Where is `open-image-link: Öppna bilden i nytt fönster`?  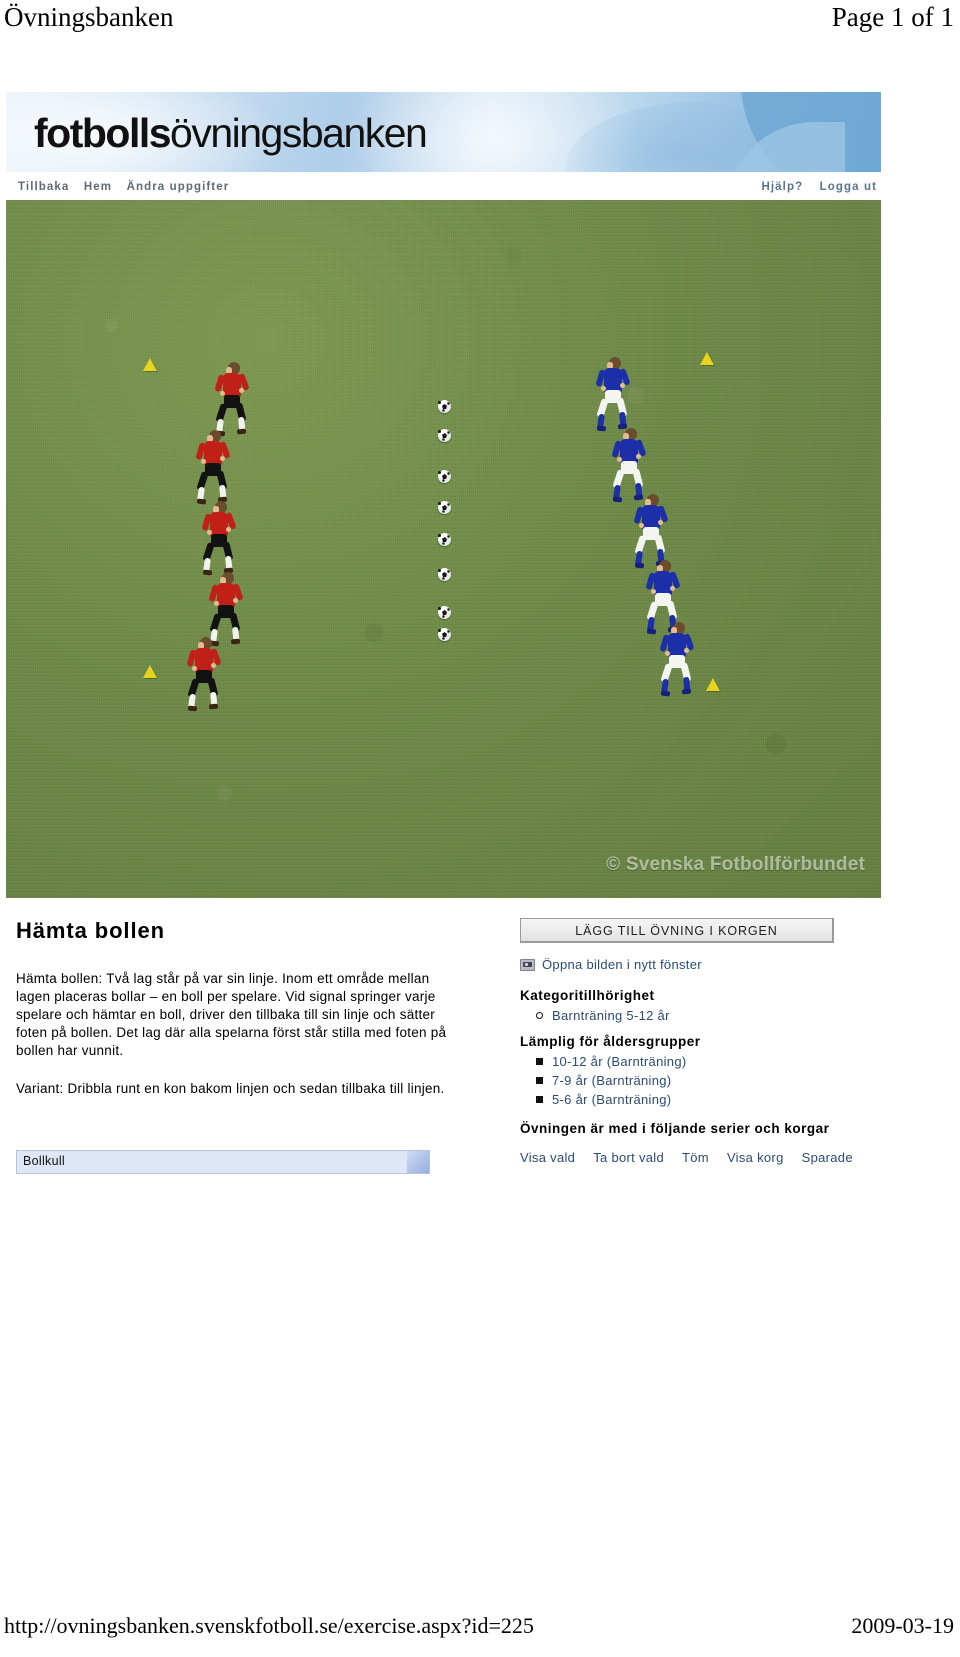
open-image-link: Öppna bilden i nytt fönster is located at coordinates (622, 964).